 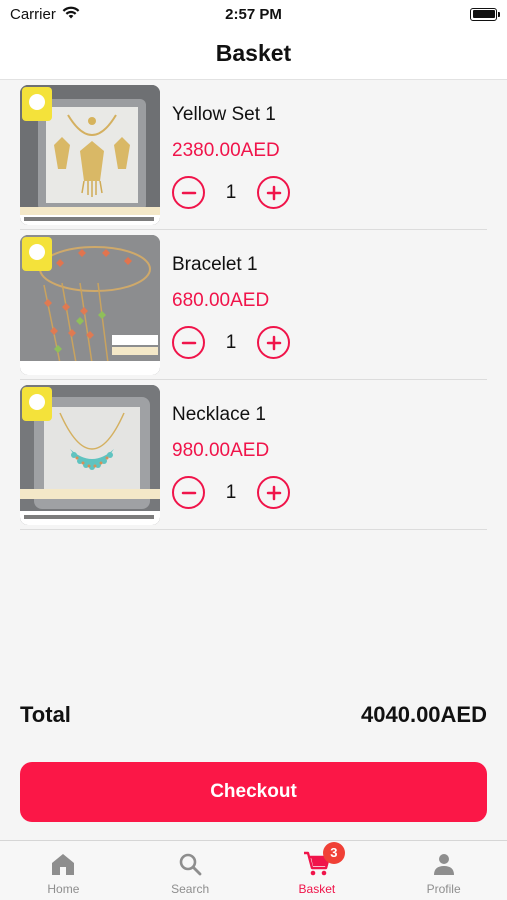 I want to click on tab-home: Home, so click(x=63, y=870).